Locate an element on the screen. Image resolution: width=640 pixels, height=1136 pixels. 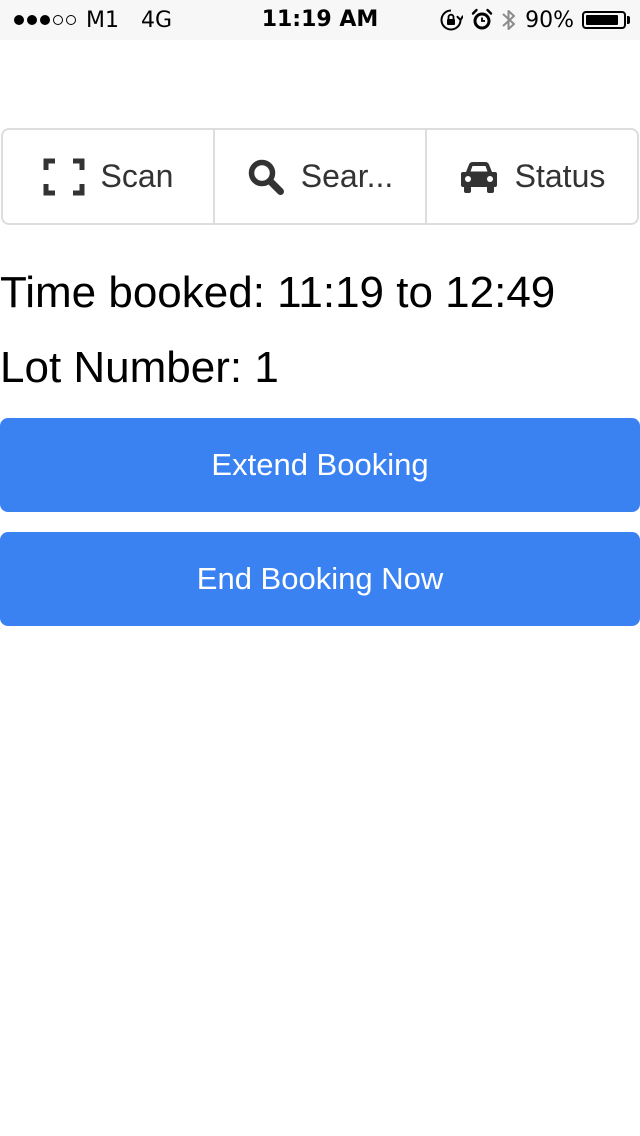
car-icon is located at coordinates (478, 177).